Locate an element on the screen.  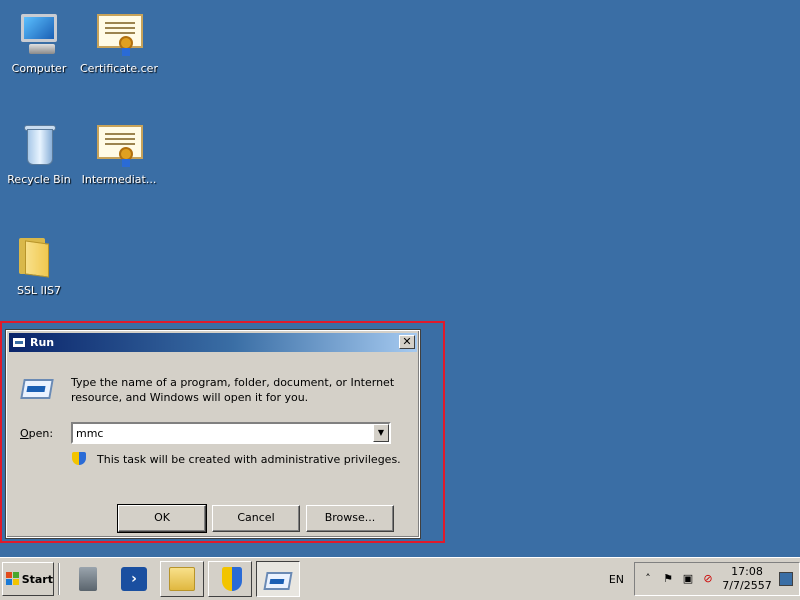
open-label: Open: is located at coordinates (37, 433).